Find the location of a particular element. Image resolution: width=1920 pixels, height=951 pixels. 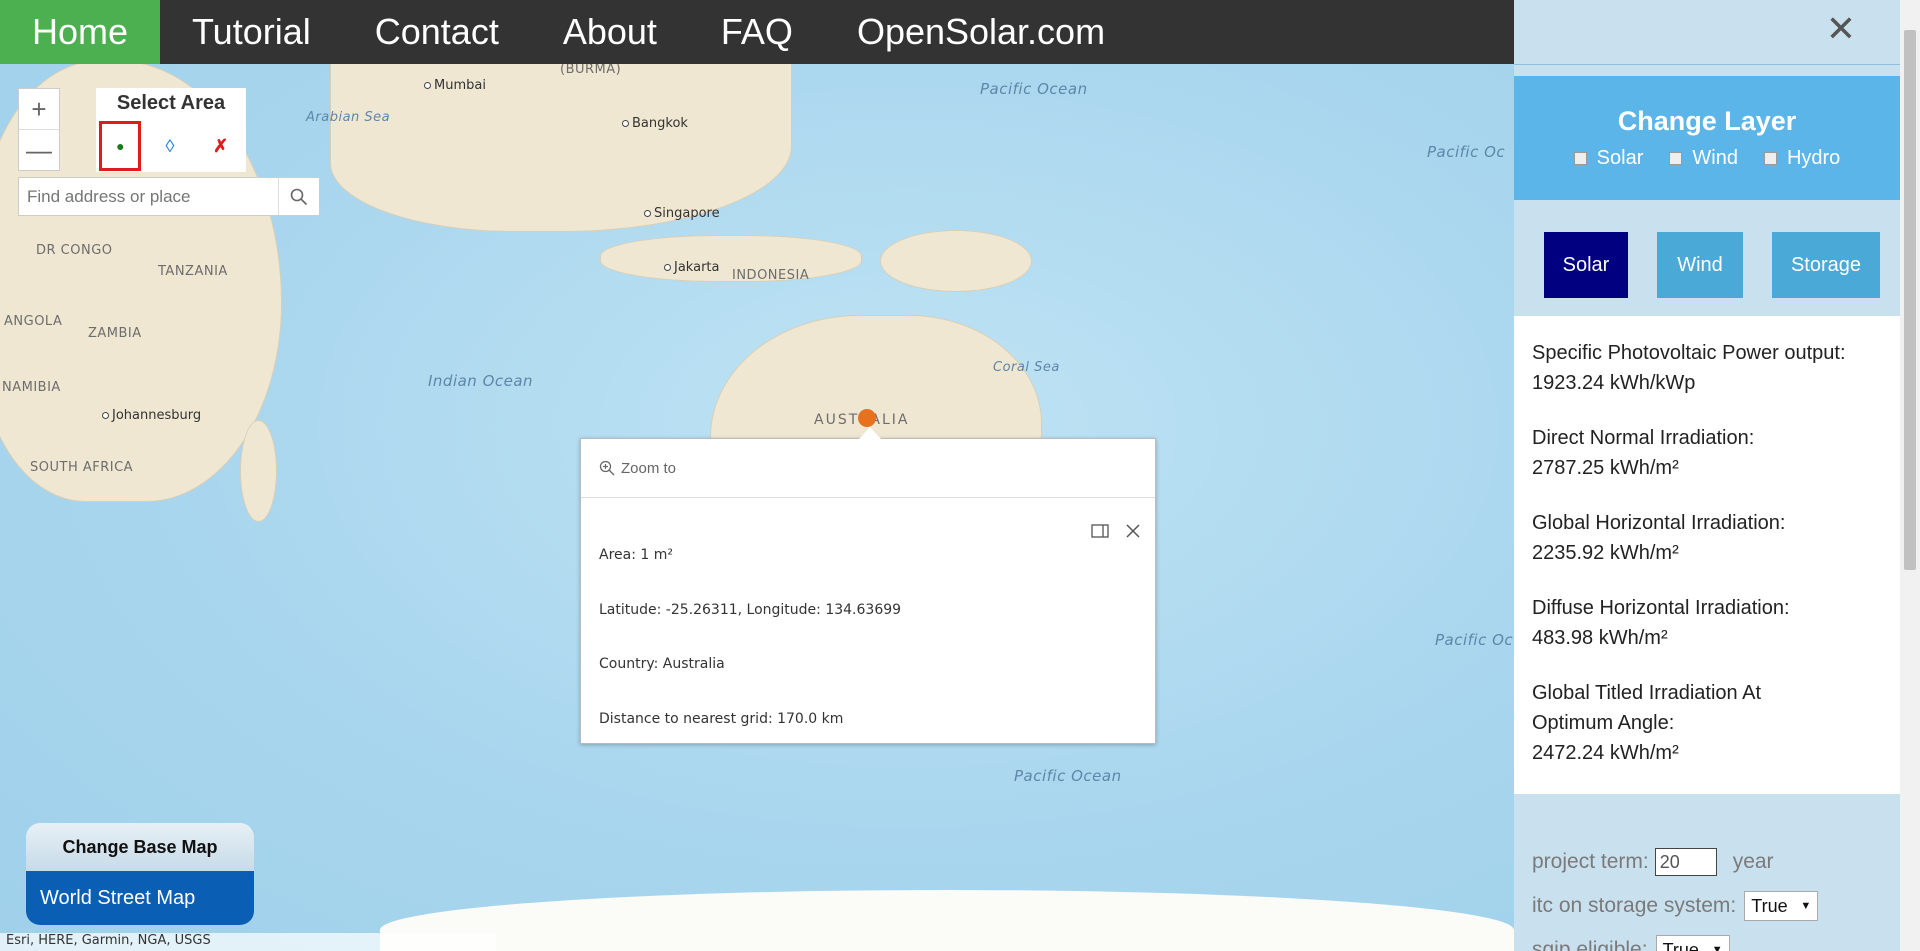

ocean-label: Coral Sea is located at coordinates (1026, 367).